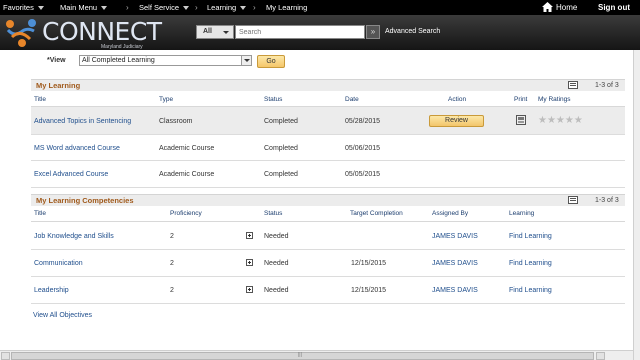  What do you see at coordinates (567, 7) in the screenshot?
I see `home-label: Home` at bounding box center [567, 7].